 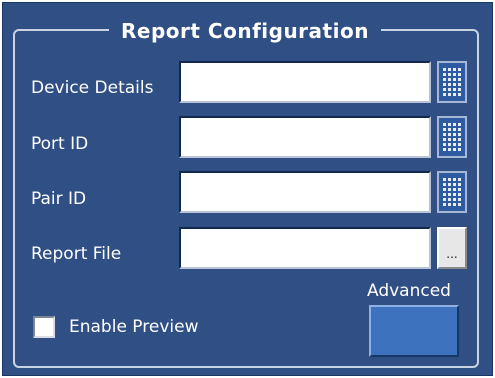 I want to click on port-id-input, so click(x=305, y=137).